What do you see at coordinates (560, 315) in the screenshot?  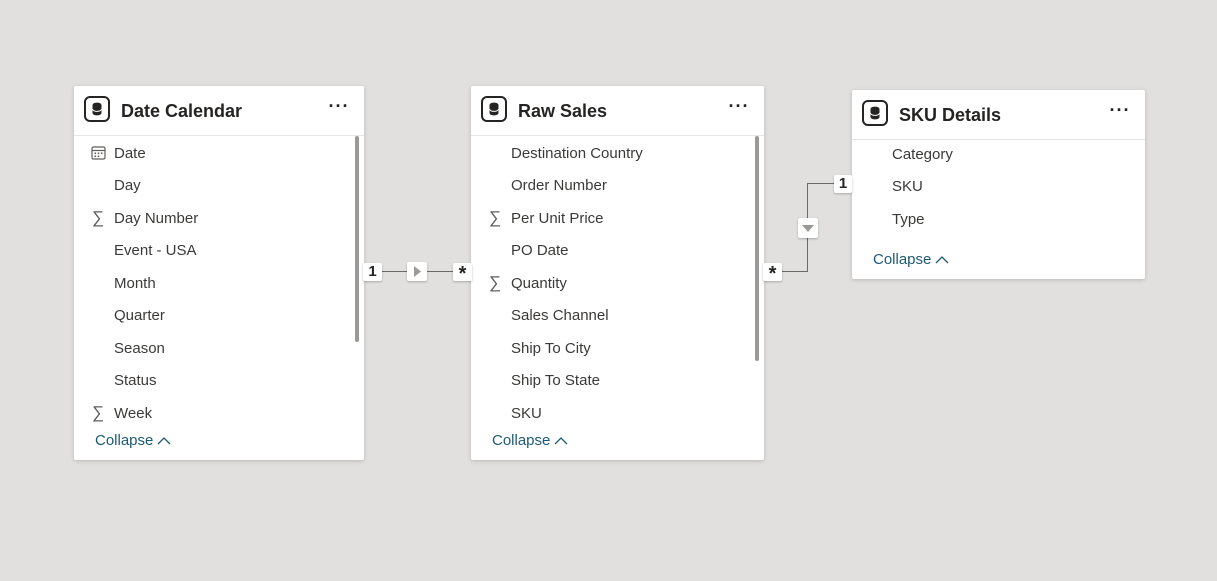 I see `field-label: Sales Channel` at bounding box center [560, 315].